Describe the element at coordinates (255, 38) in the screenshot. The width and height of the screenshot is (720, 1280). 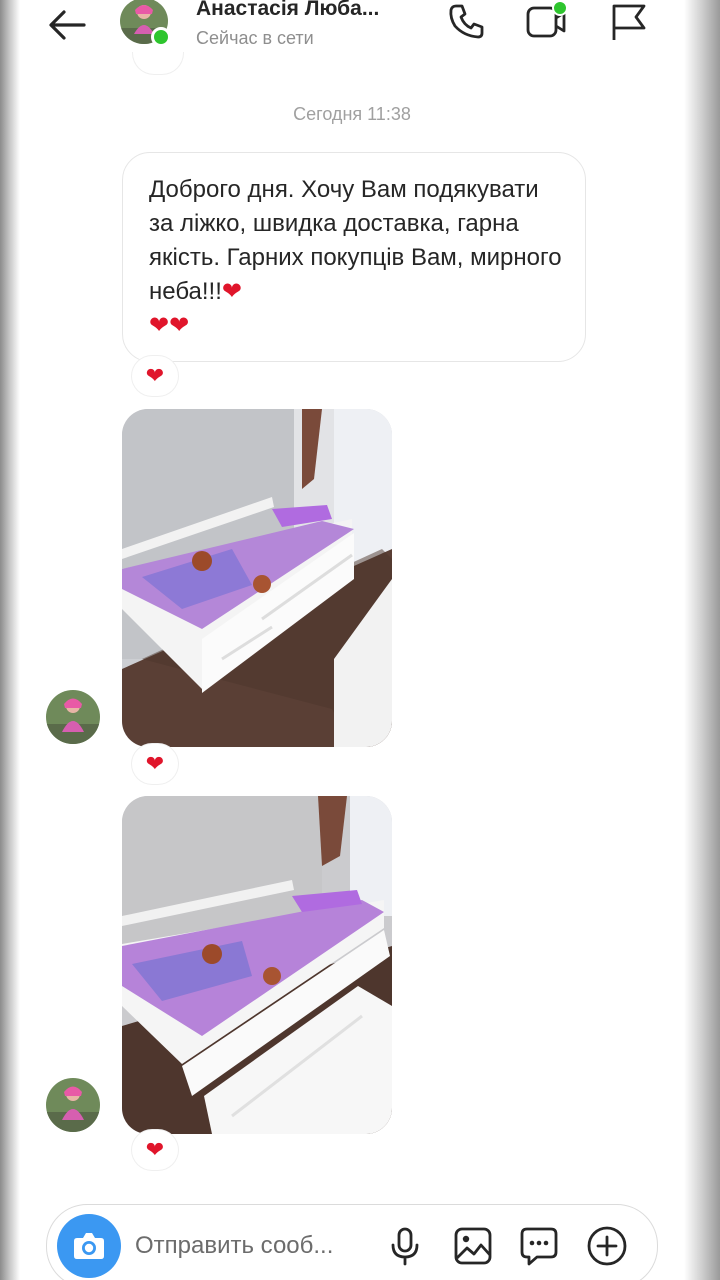
I see `contact-status: Сейчас в сети` at that location.